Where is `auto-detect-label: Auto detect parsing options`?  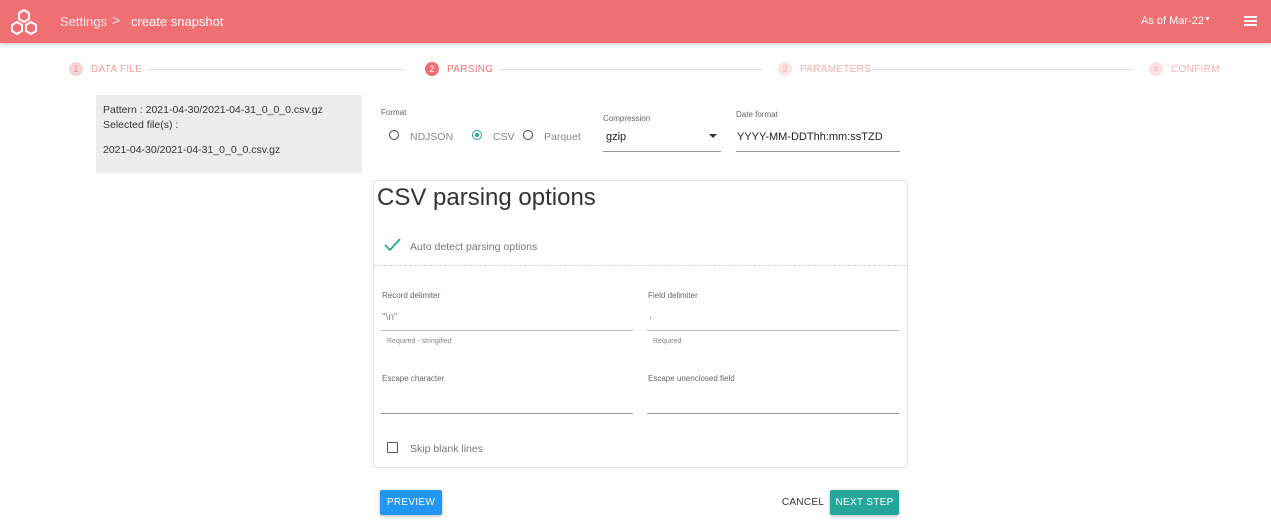
auto-detect-label: Auto detect parsing options is located at coordinates (473, 247).